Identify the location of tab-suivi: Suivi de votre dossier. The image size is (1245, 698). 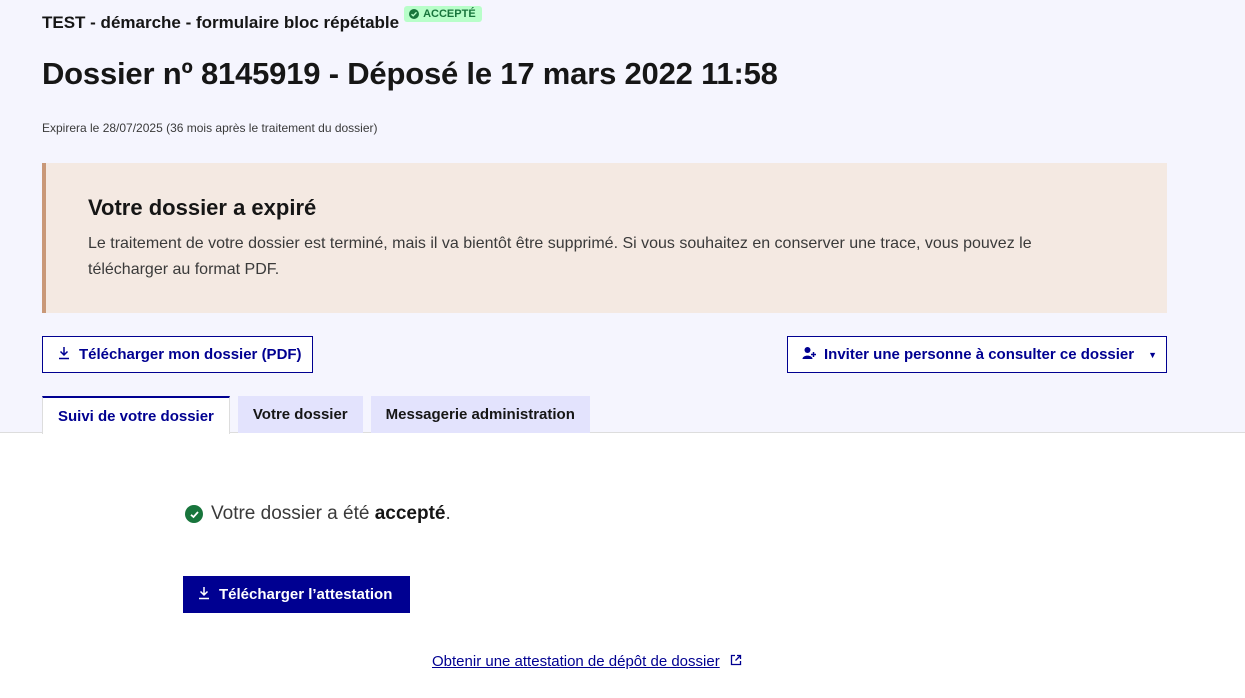
(136, 415).